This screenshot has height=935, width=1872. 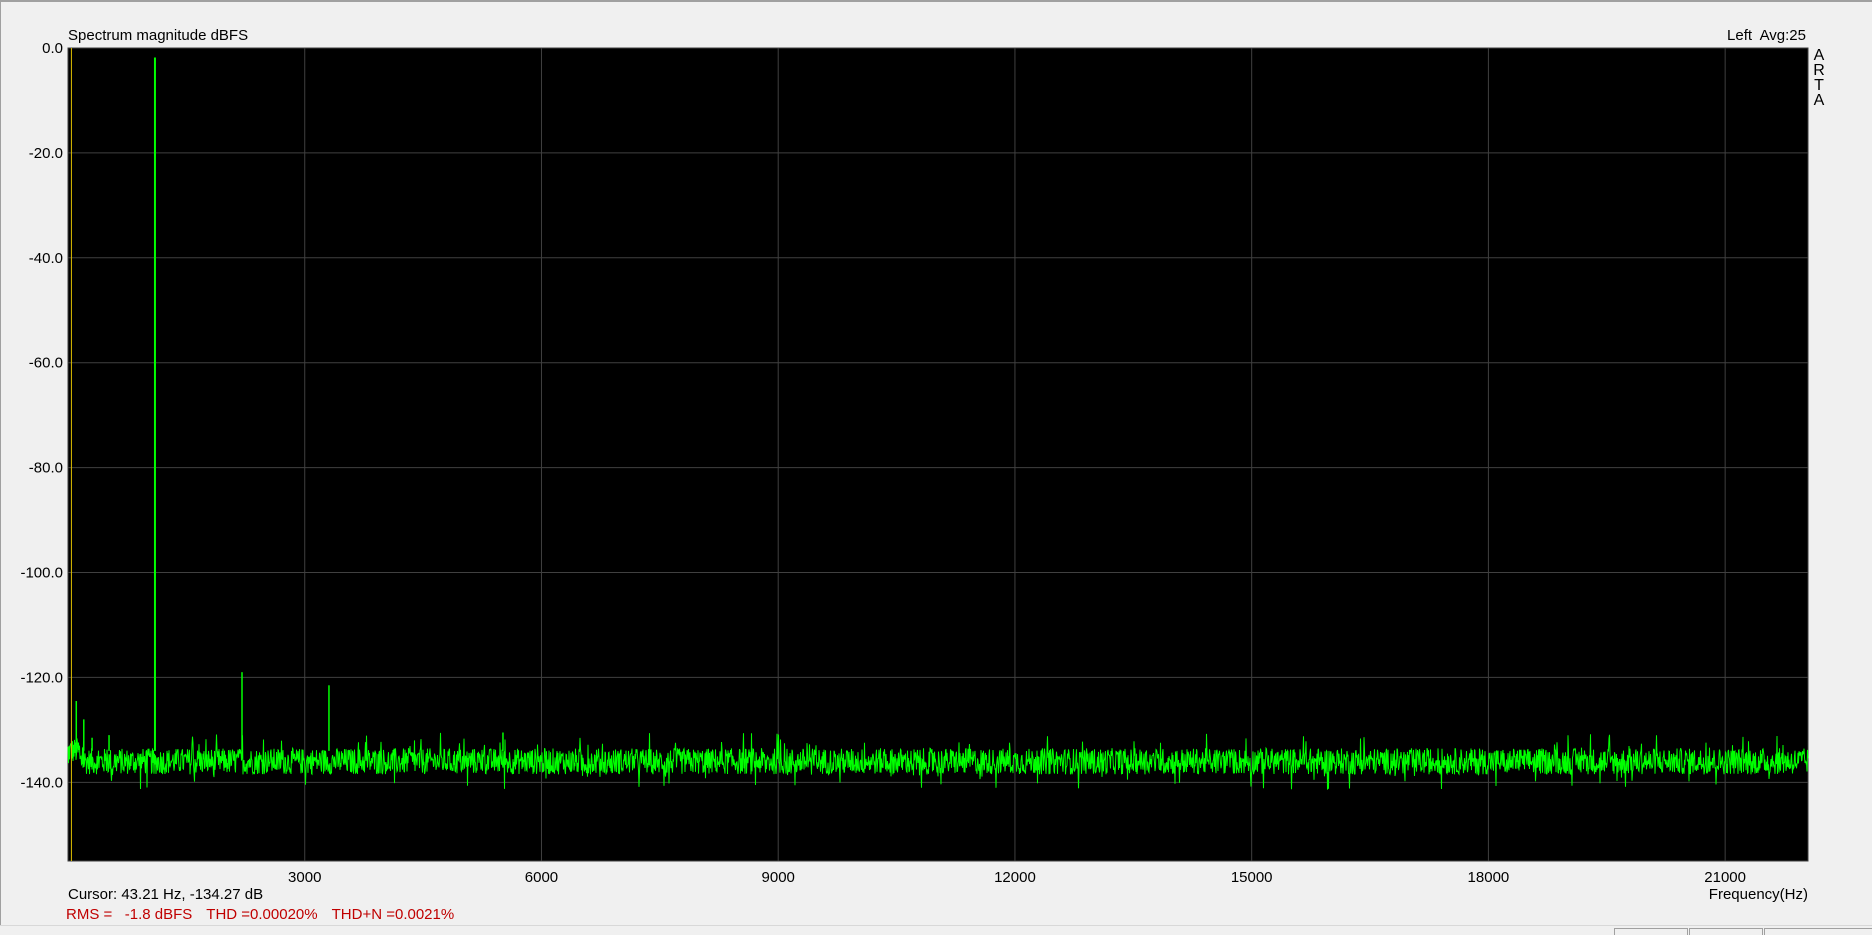 I want to click on x-tick-label: 6000, so click(x=541, y=877).